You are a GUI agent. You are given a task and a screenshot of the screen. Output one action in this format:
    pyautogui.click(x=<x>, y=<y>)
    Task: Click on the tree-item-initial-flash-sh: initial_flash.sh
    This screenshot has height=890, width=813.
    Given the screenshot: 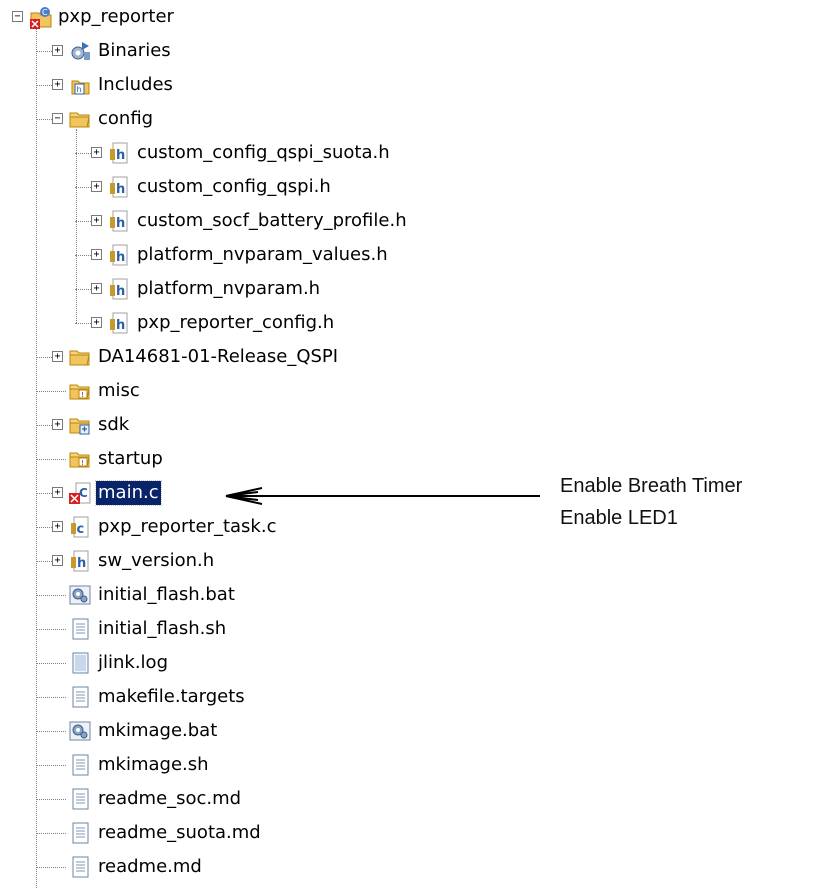 What is the action you would take?
    pyautogui.click(x=270, y=629)
    